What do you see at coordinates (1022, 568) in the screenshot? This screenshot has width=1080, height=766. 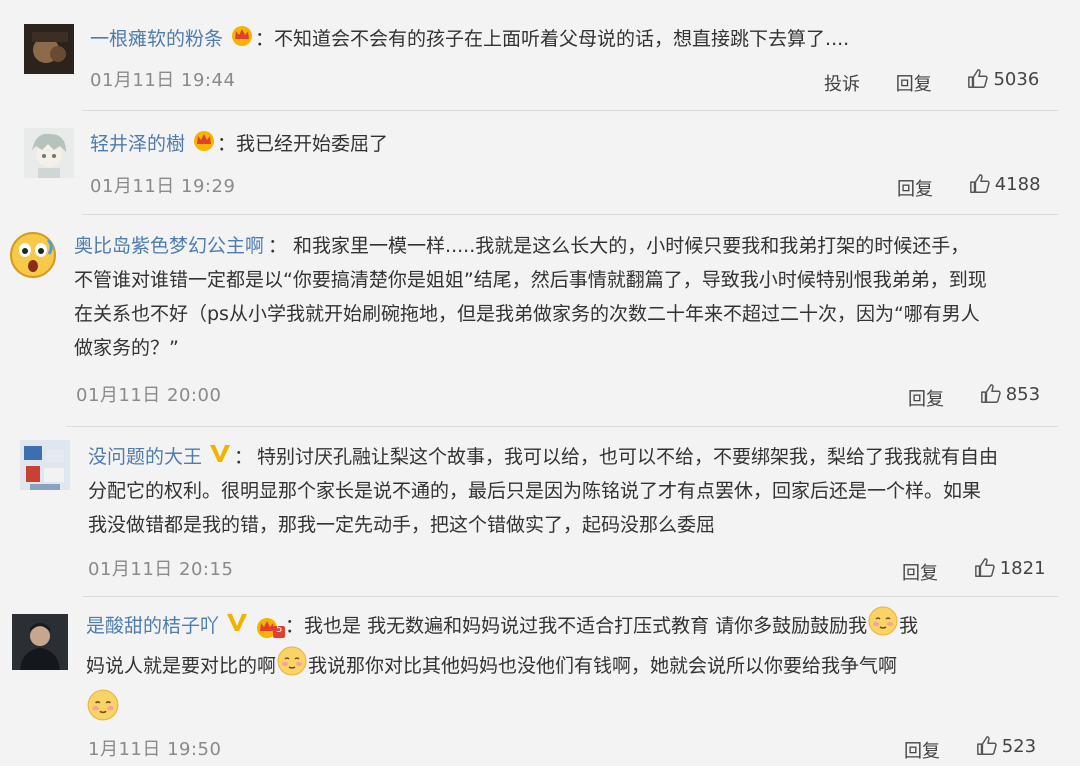 I see `like-count: 1821` at bounding box center [1022, 568].